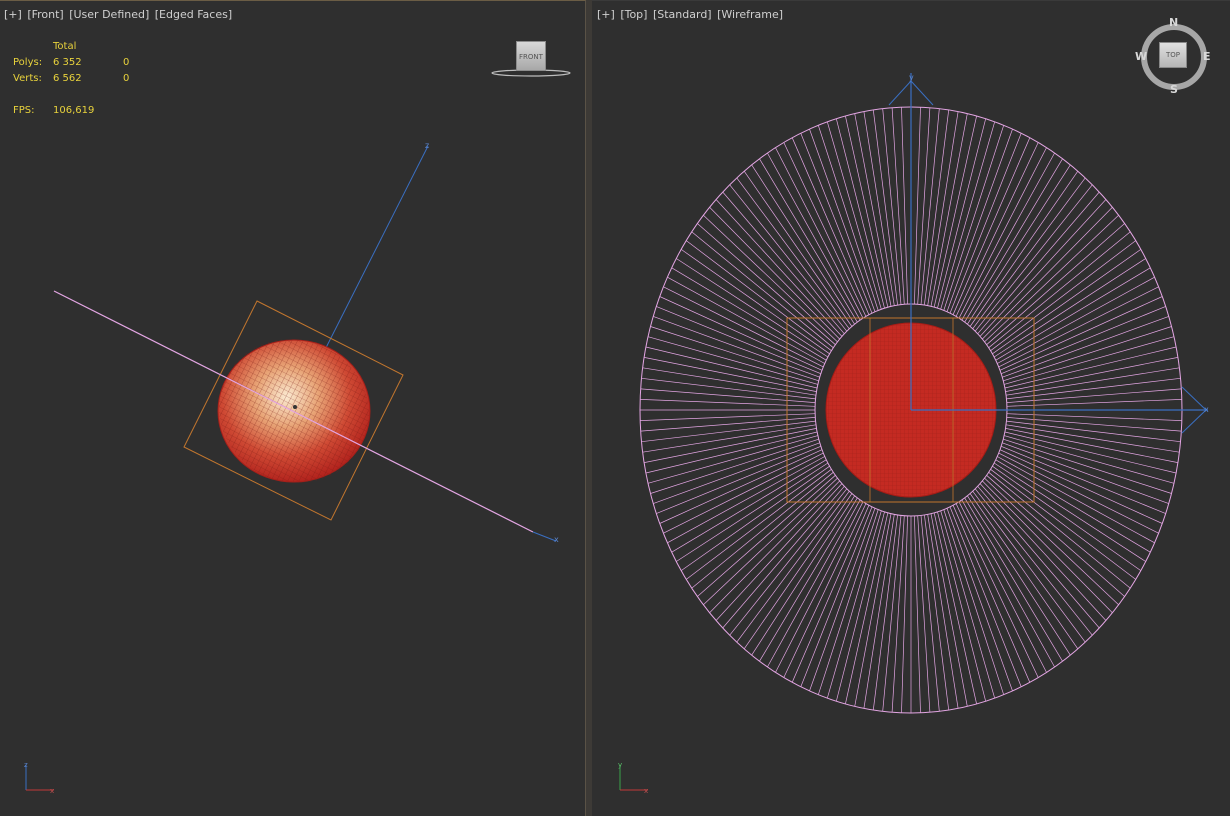 The height and width of the screenshot is (816, 1230). I want to click on verts-label: Verts:, so click(27, 78).